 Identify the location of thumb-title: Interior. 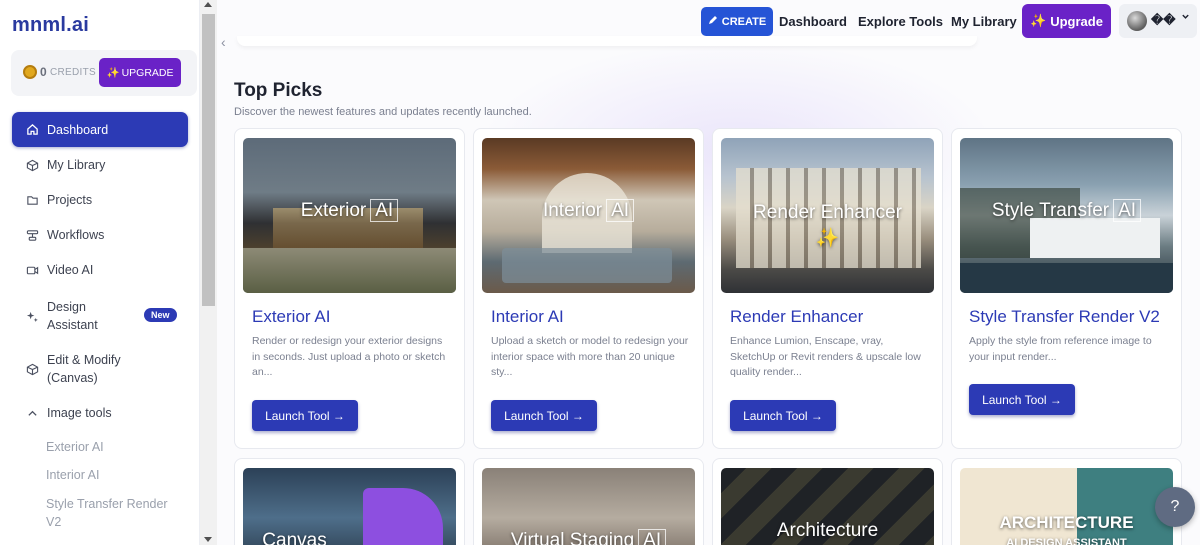
(572, 210).